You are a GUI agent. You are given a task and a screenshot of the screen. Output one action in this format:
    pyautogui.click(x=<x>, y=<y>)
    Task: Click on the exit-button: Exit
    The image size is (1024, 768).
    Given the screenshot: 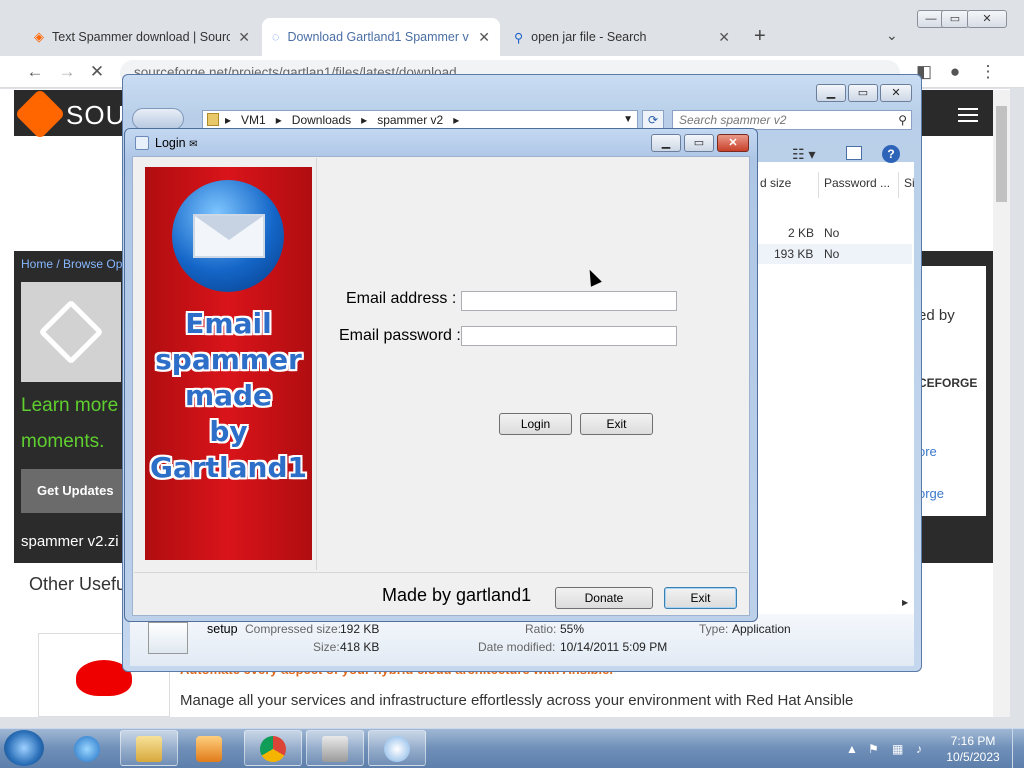 What is the action you would take?
    pyautogui.click(x=616, y=424)
    